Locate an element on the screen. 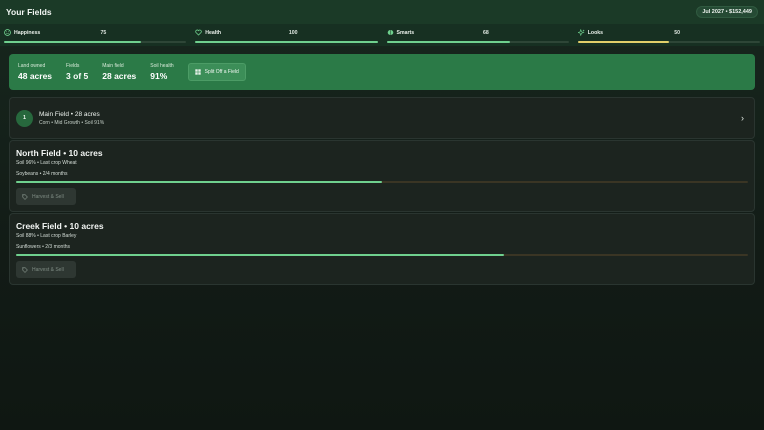  main-field-stat: Main field 28 acres is located at coordinates (119, 72).